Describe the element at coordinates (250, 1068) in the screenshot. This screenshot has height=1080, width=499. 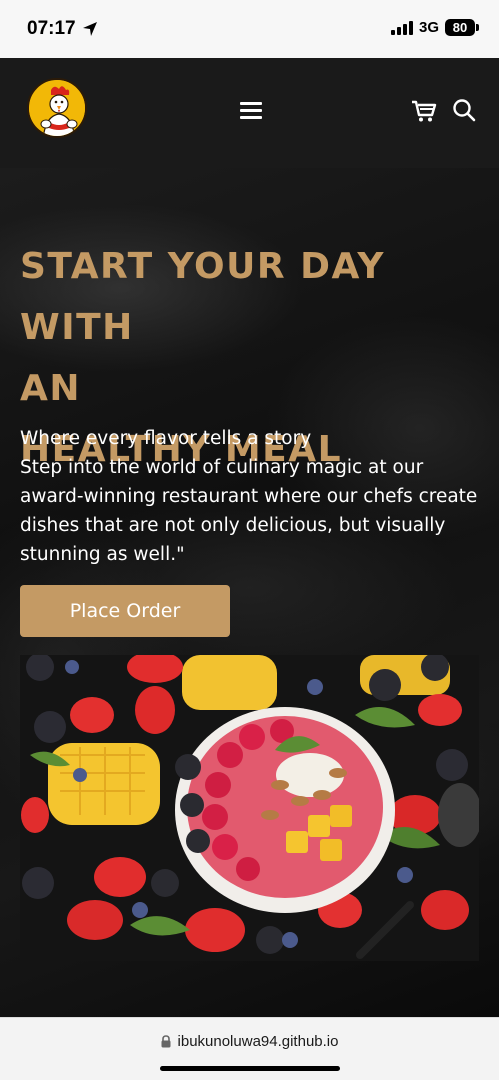
I see `home-indicator` at that location.